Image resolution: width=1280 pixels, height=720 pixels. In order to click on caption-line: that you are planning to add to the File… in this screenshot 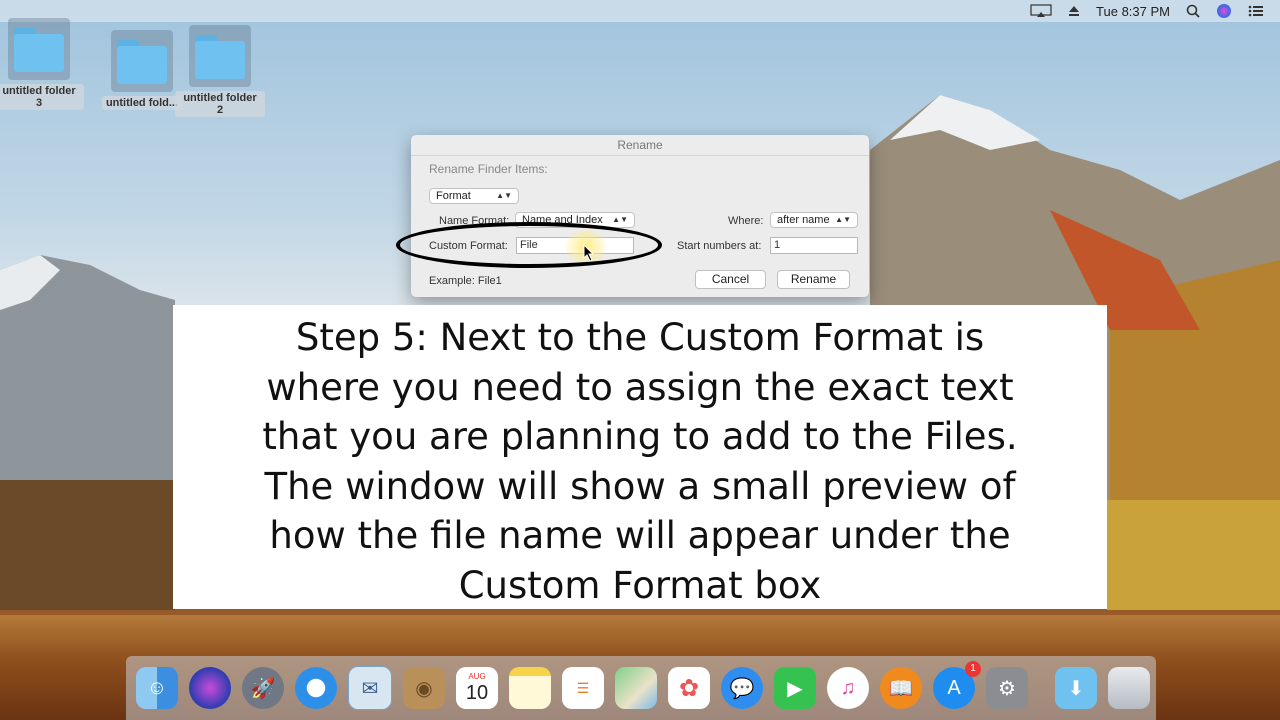, I will do `click(640, 436)`.